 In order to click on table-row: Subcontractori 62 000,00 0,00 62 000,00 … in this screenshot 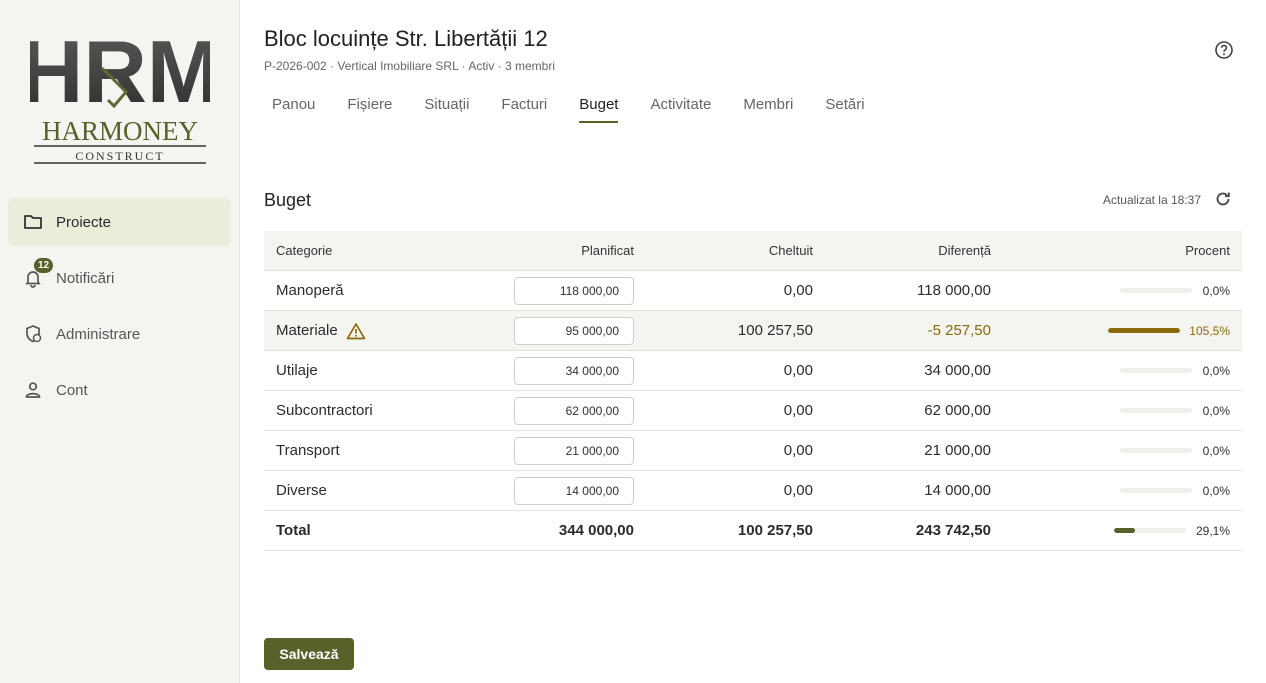, I will do `click(753, 411)`.